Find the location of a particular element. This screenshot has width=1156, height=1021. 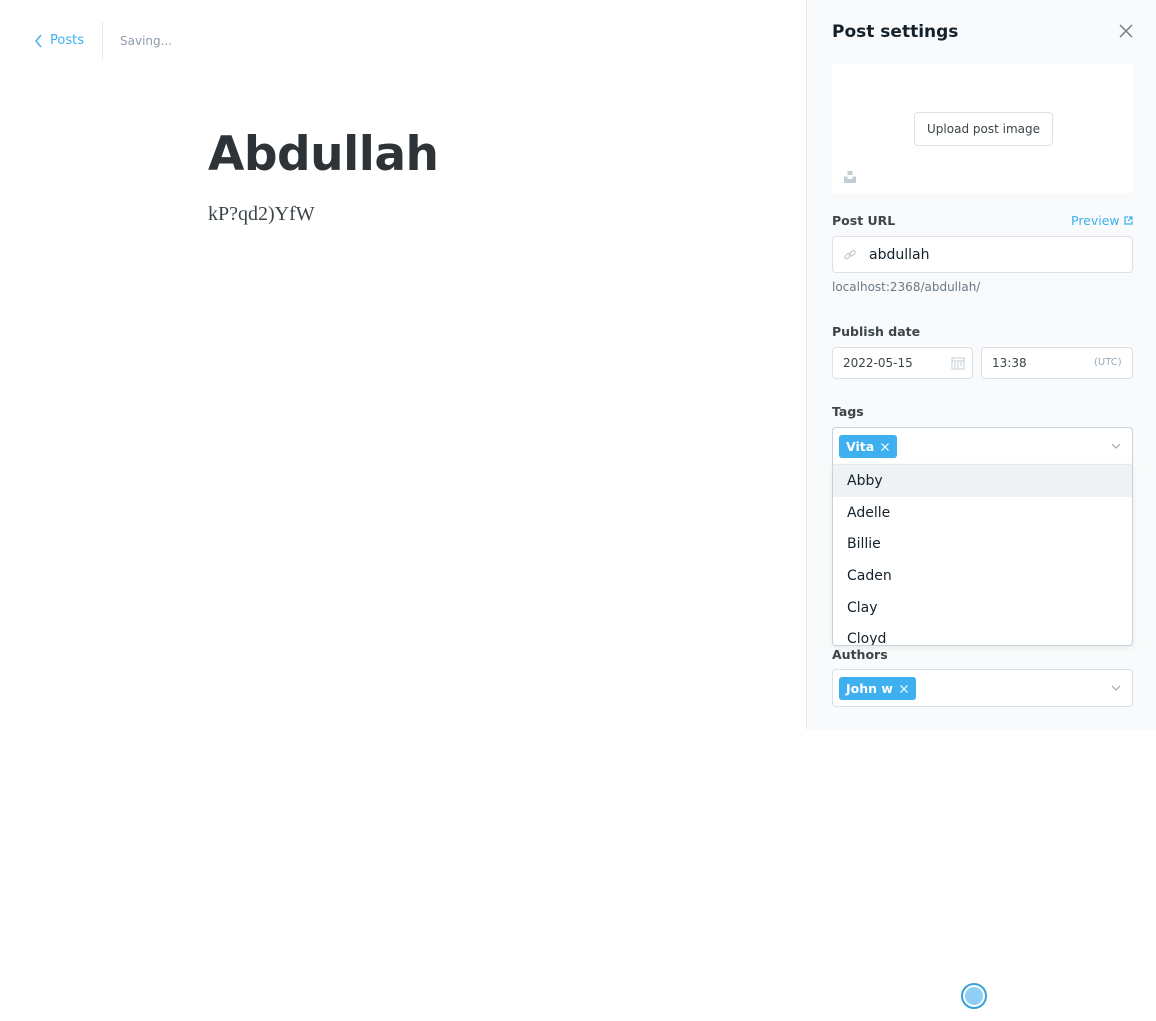

post-image-uploader: Upload post image is located at coordinates (982, 128).